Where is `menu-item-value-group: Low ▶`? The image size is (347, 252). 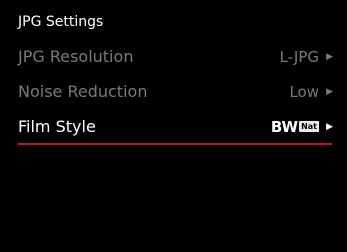
menu-item-value-group: Low ▶ is located at coordinates (311, 92).